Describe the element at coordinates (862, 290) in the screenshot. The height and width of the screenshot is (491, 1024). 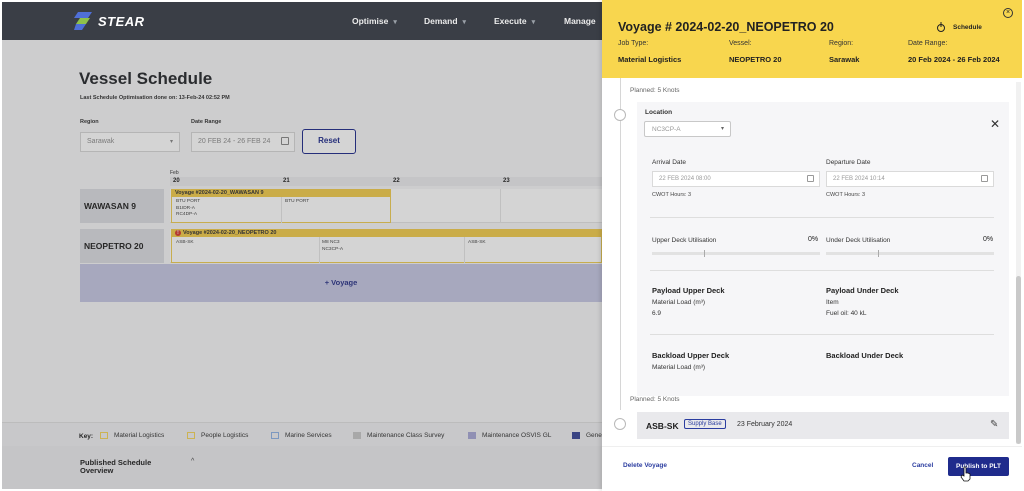
I see `payload-under-title: Payload Under Deck` at that location.